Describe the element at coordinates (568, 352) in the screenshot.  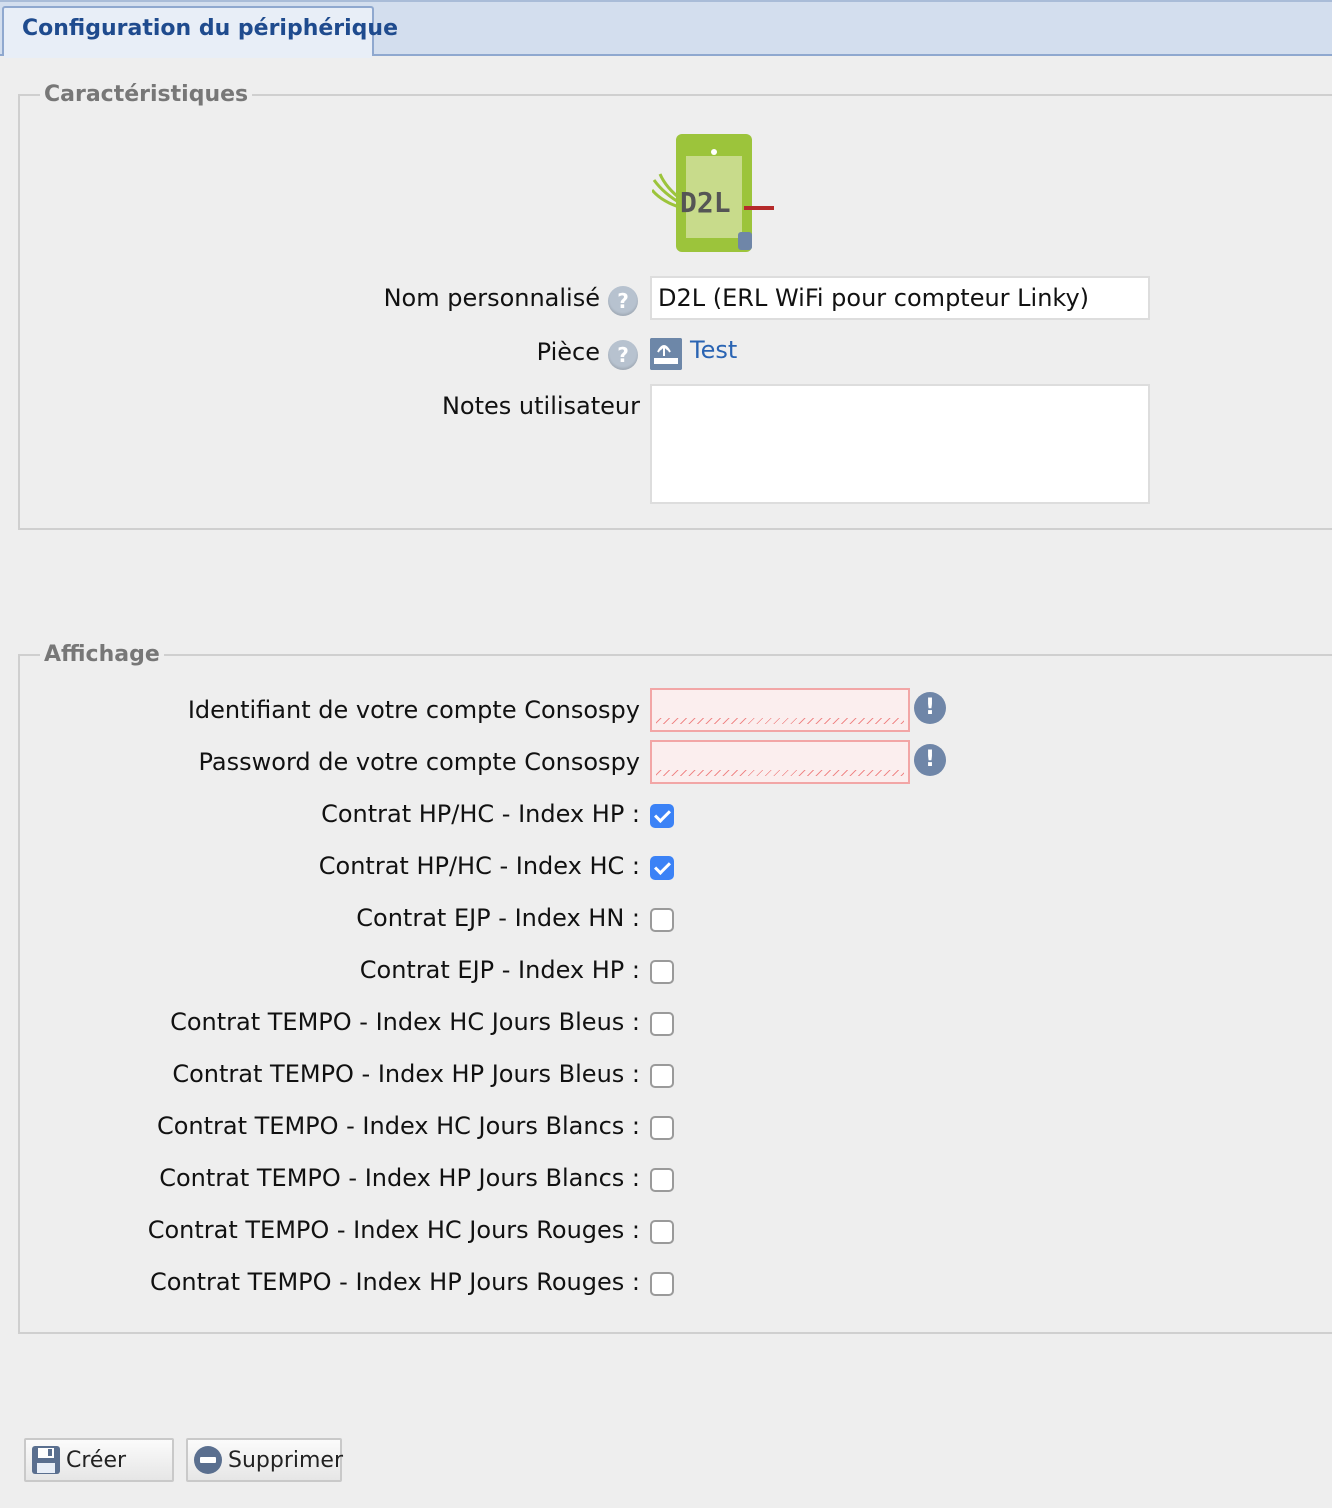
I see `piece-label: Pièce` at that location.